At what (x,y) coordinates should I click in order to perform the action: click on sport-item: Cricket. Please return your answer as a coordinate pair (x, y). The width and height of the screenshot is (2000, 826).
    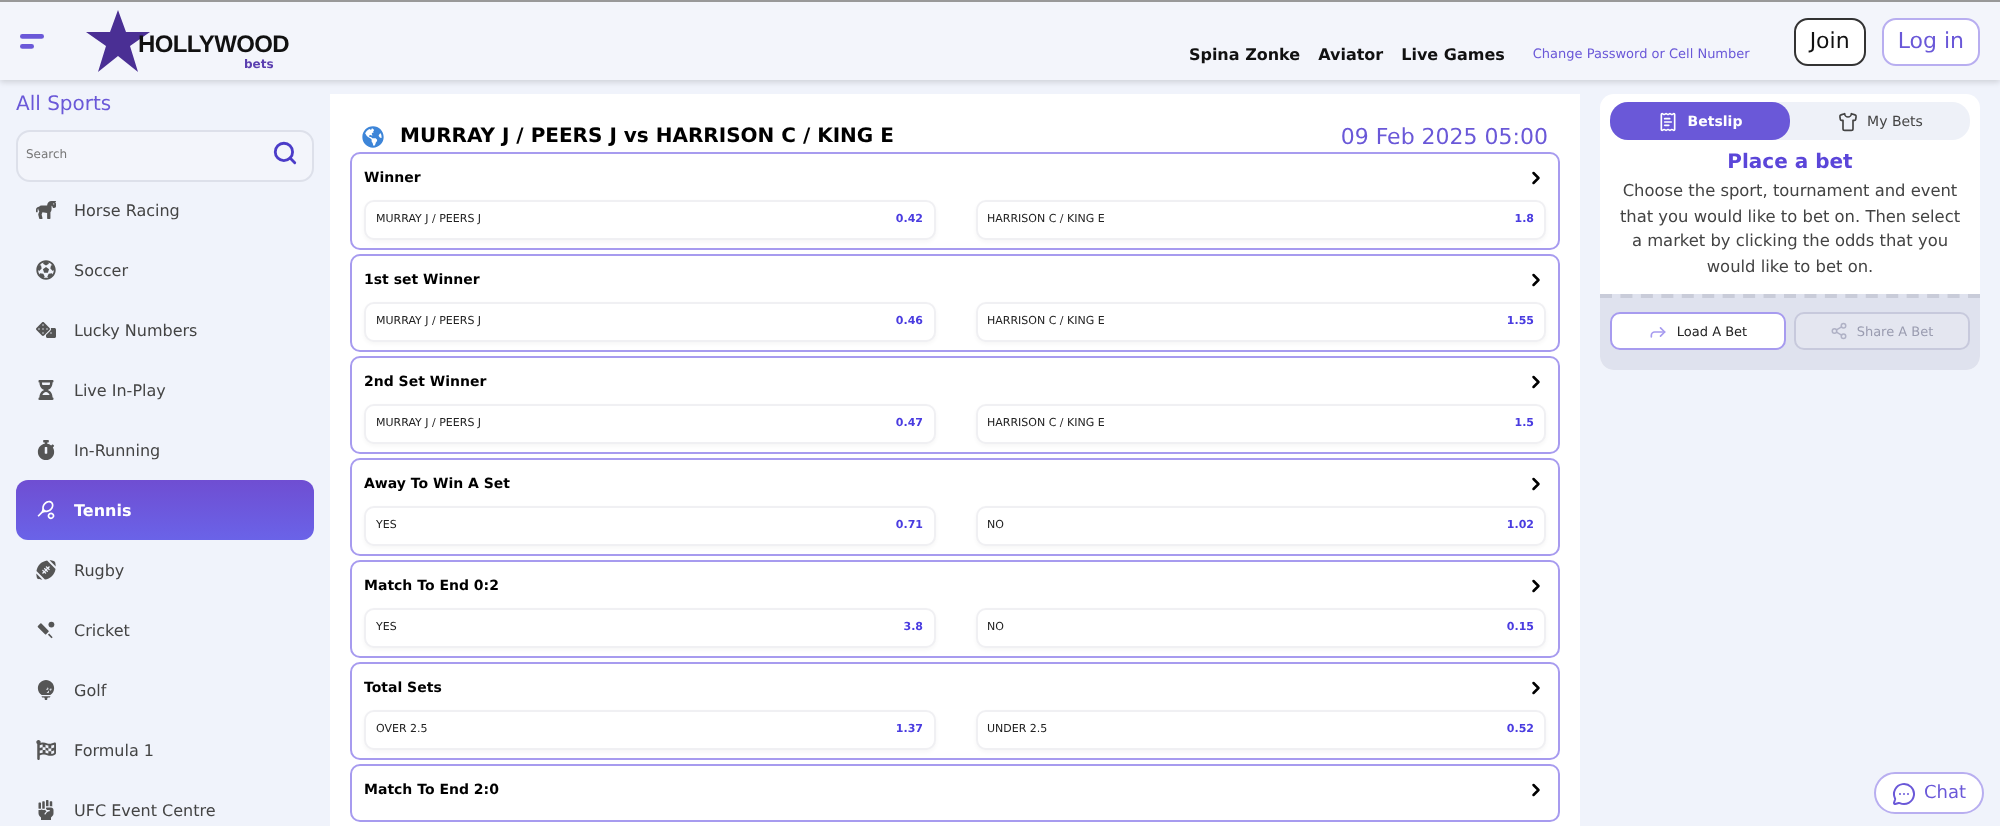
    Looking at the image, I should click on (165, 630).